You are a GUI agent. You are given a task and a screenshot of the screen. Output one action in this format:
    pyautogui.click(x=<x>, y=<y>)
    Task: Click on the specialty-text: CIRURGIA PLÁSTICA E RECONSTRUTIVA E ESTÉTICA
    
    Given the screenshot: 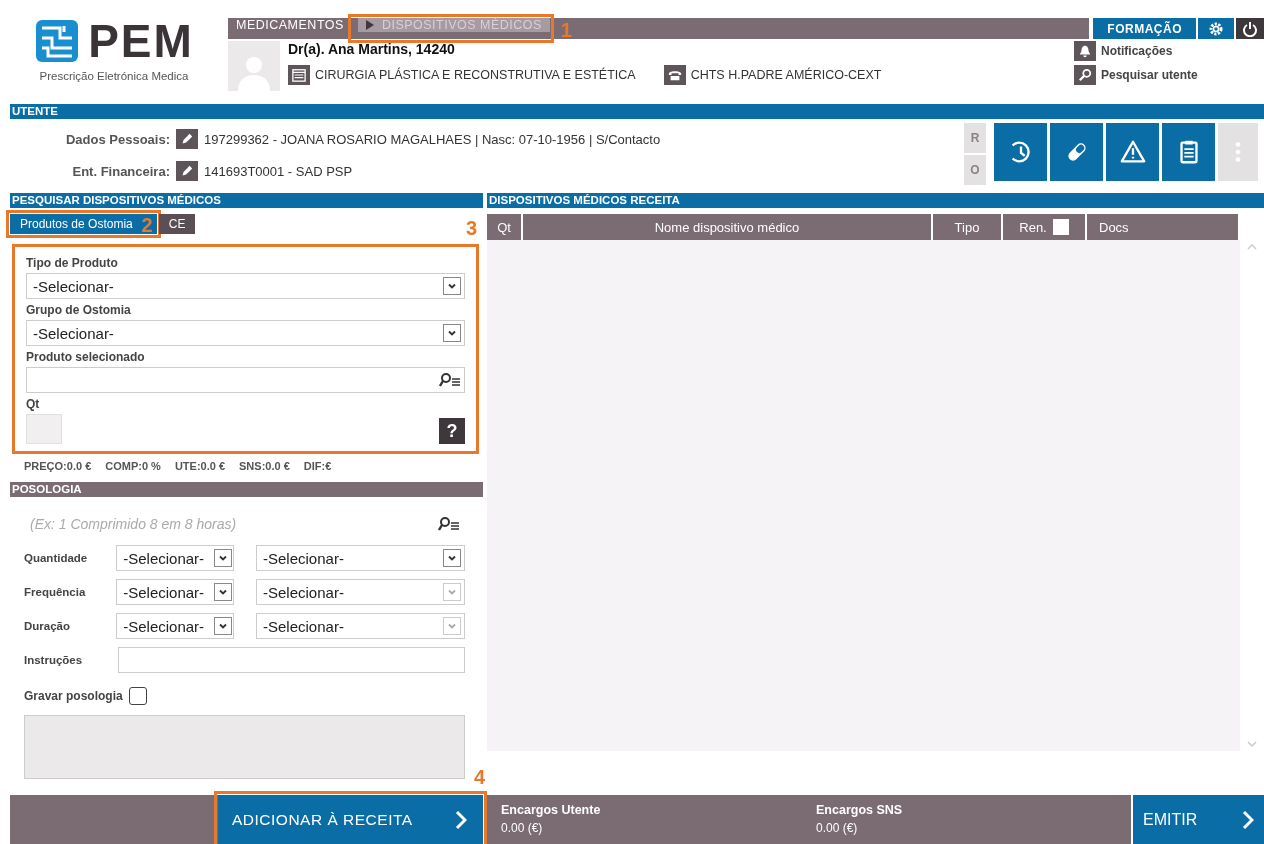 What is the action you would take?
    pyautogui.click(x=475, y=75)
    